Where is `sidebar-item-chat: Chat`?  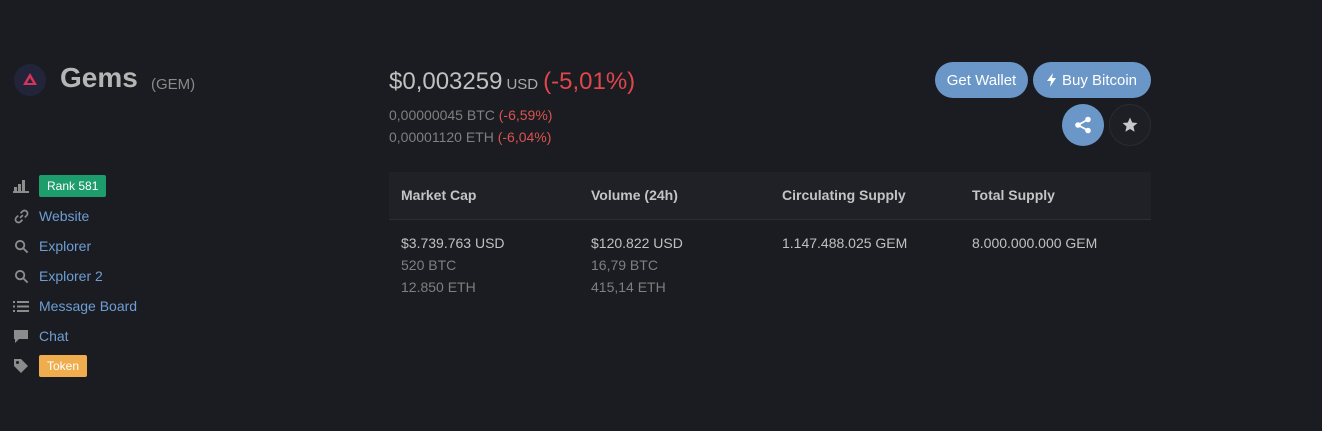
sidebar-item-chat: Chat is located at coordinates (40, 336).